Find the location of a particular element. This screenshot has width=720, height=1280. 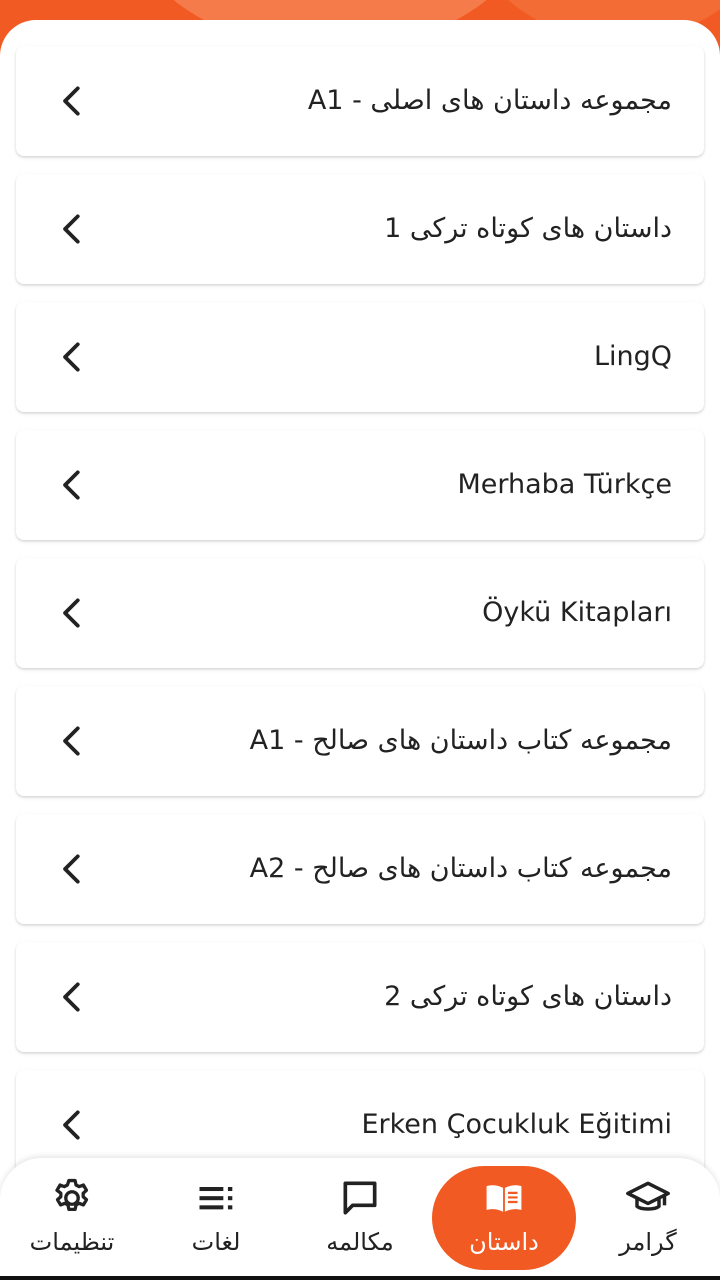

nav-label-grammar: گرامر is located at coordinates (648, 1242).